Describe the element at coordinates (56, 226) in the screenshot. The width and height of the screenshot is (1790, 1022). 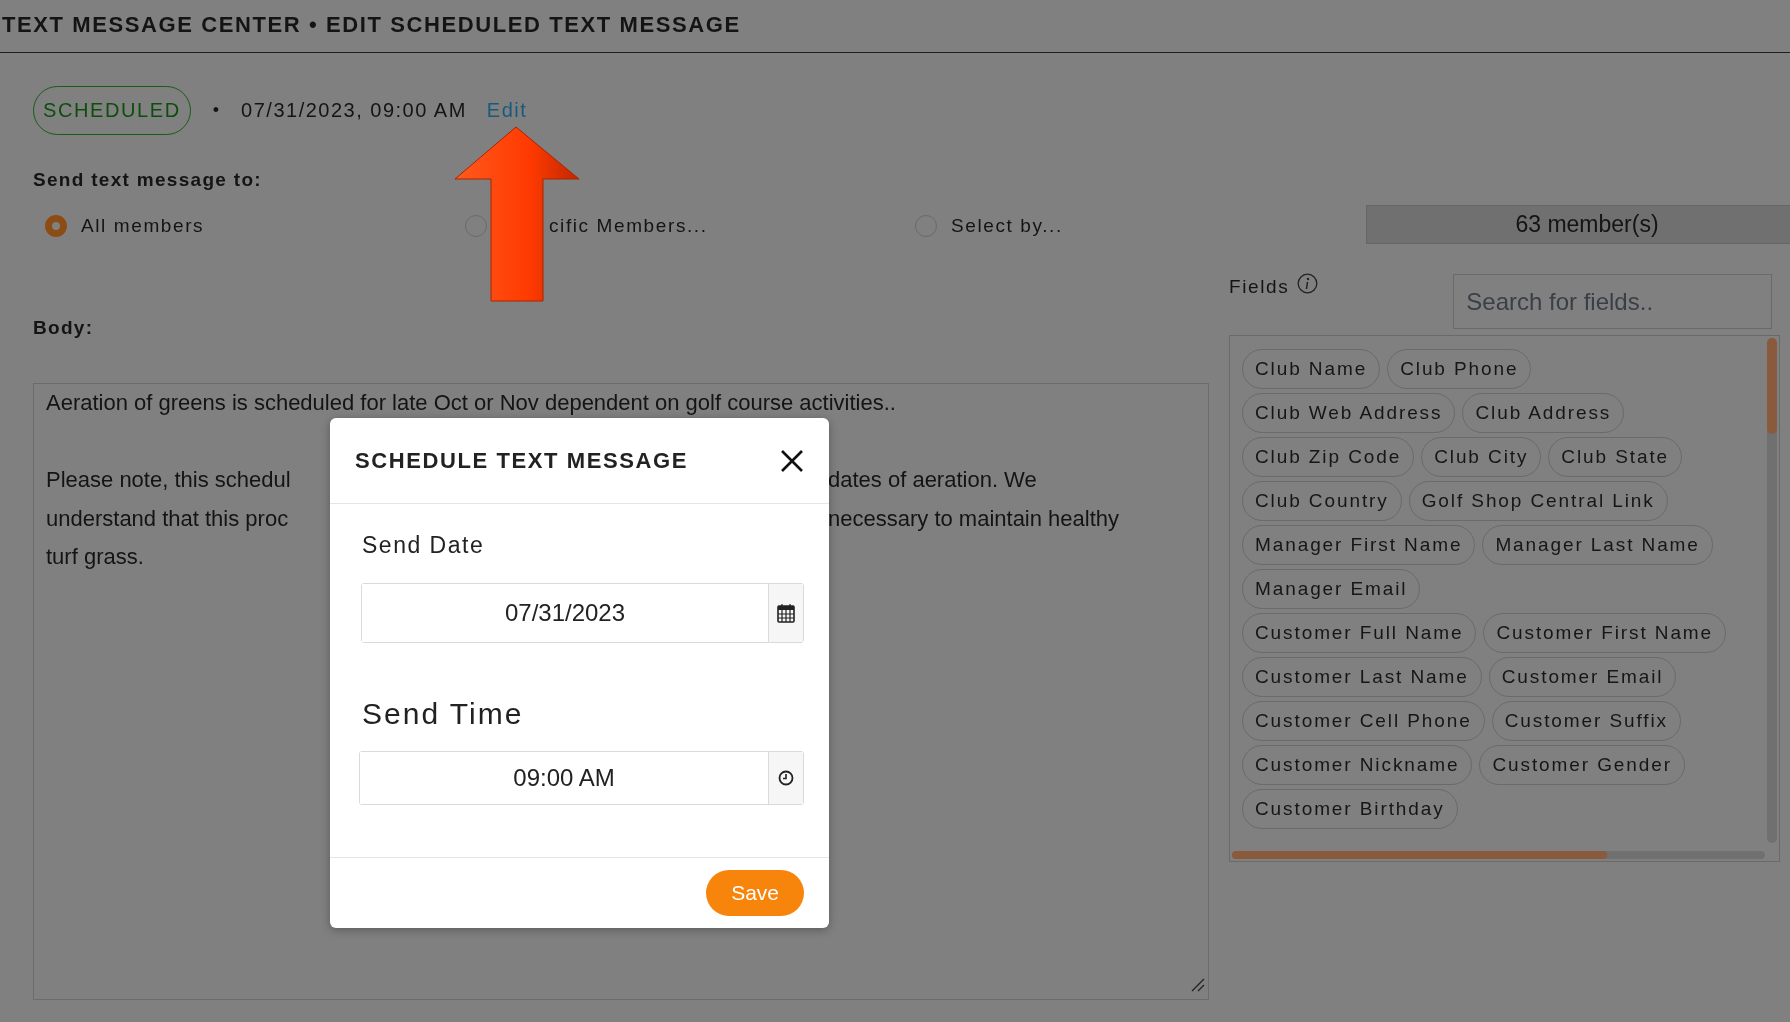
I see `radio-button` at that location.